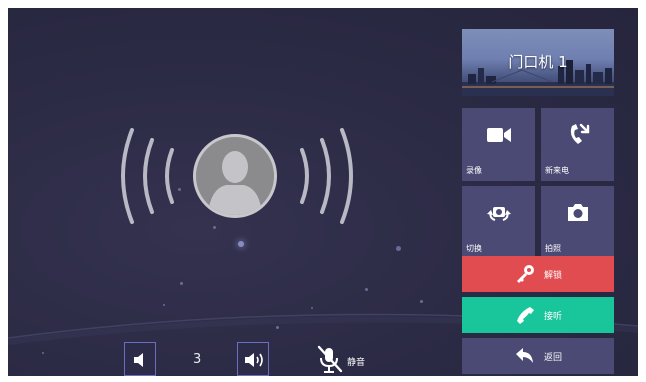 This screenshot has width=646, height=382. I want to click on incoming-call-icon, so click(580, 133).